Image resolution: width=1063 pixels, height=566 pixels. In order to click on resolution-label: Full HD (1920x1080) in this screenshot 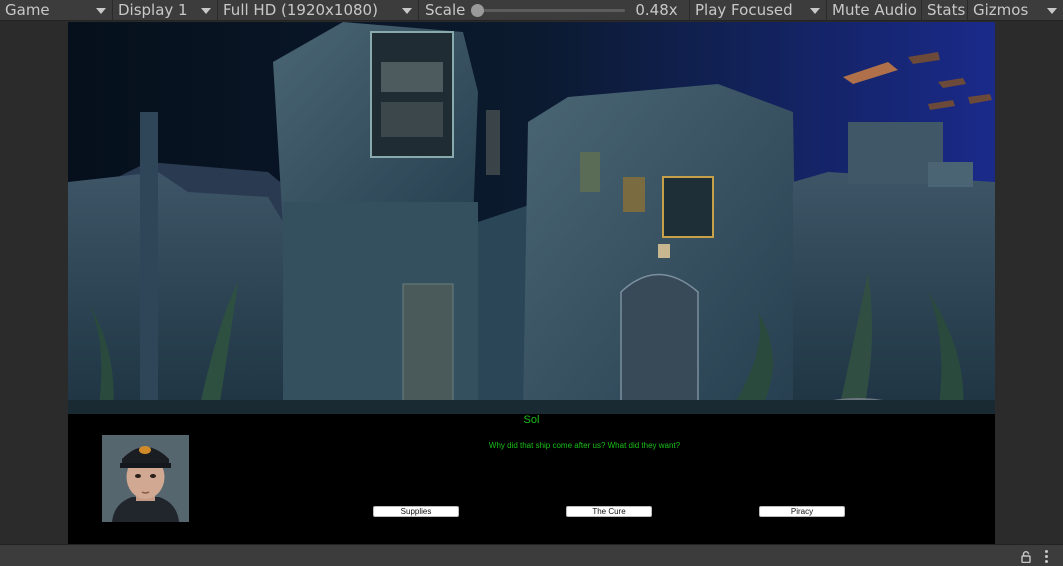, I will do `click(300, 10)`.